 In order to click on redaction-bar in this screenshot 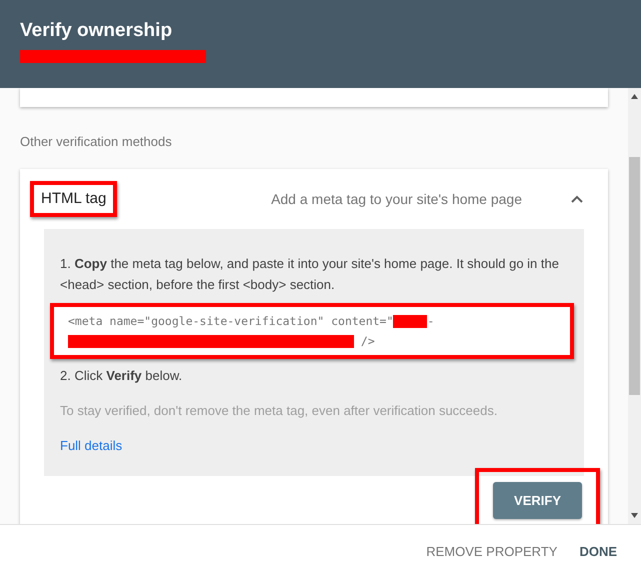, I will do `click(410, 321)`.